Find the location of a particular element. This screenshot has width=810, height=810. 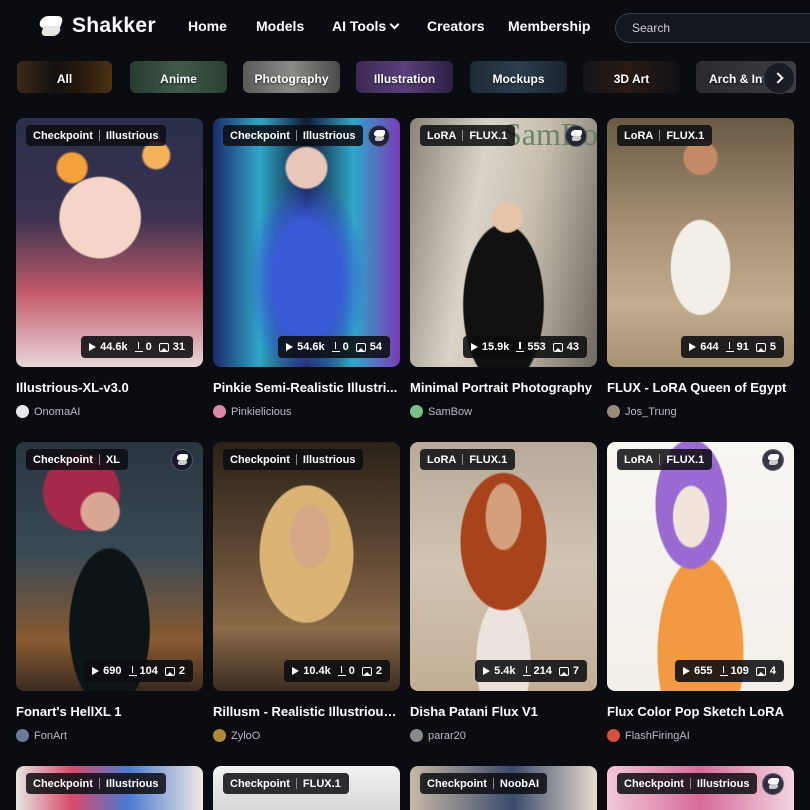

images-count: 54 is located at coordinates (375, 347).